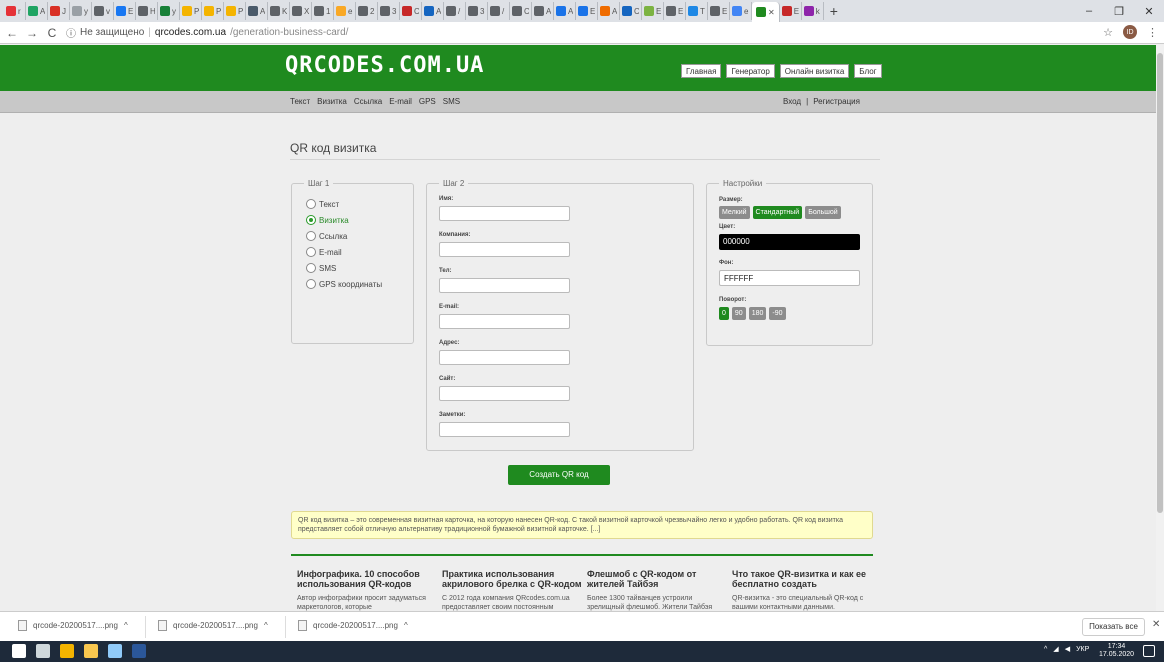  Describe the element at coordinates (1113, 627) in the screenshot. I see `show-all-downloads-button: Показать все` at that location.